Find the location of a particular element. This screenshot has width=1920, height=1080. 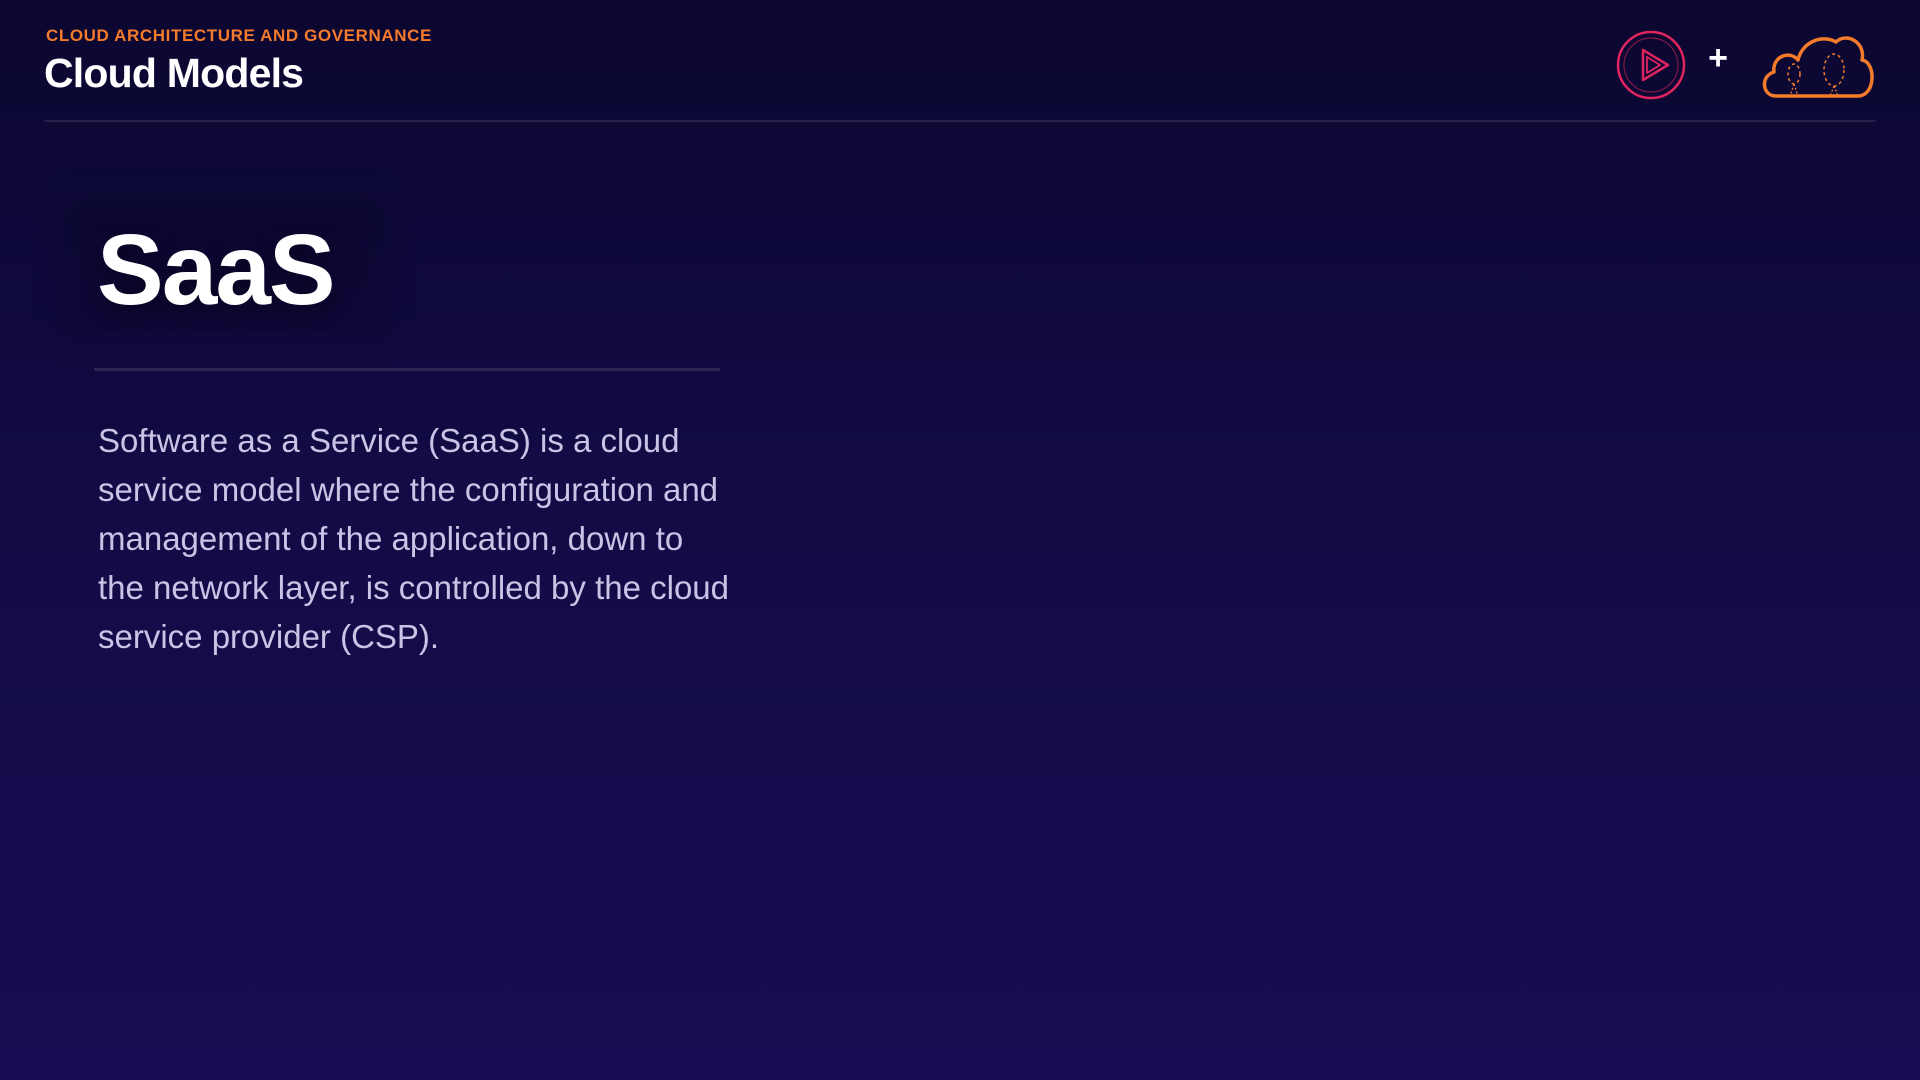

module-title: Cloud Models is located at coordinates (174, 73).